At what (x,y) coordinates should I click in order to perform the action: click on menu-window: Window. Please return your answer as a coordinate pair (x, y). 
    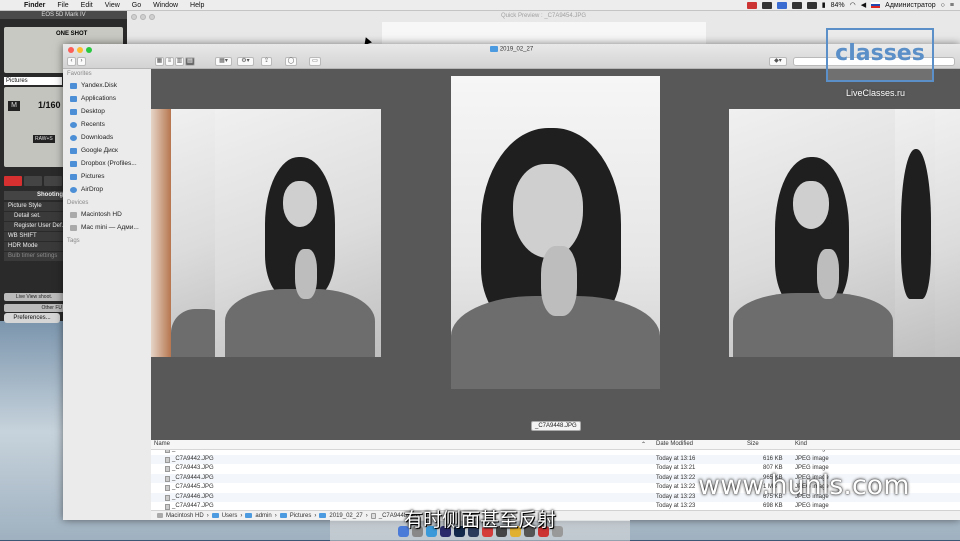
    Looking at the image, I should click on (165, 5).